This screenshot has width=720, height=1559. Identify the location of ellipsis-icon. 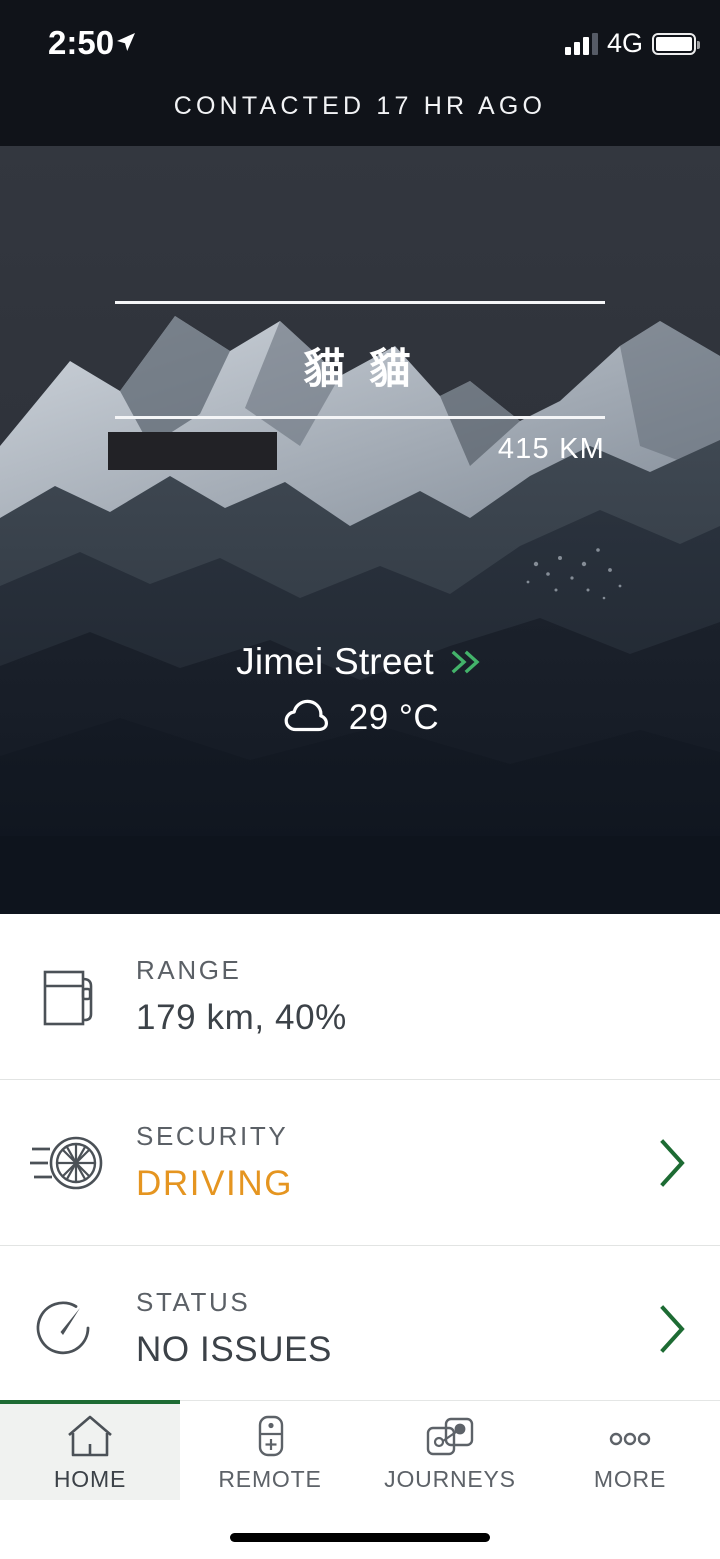
(630, 1436).